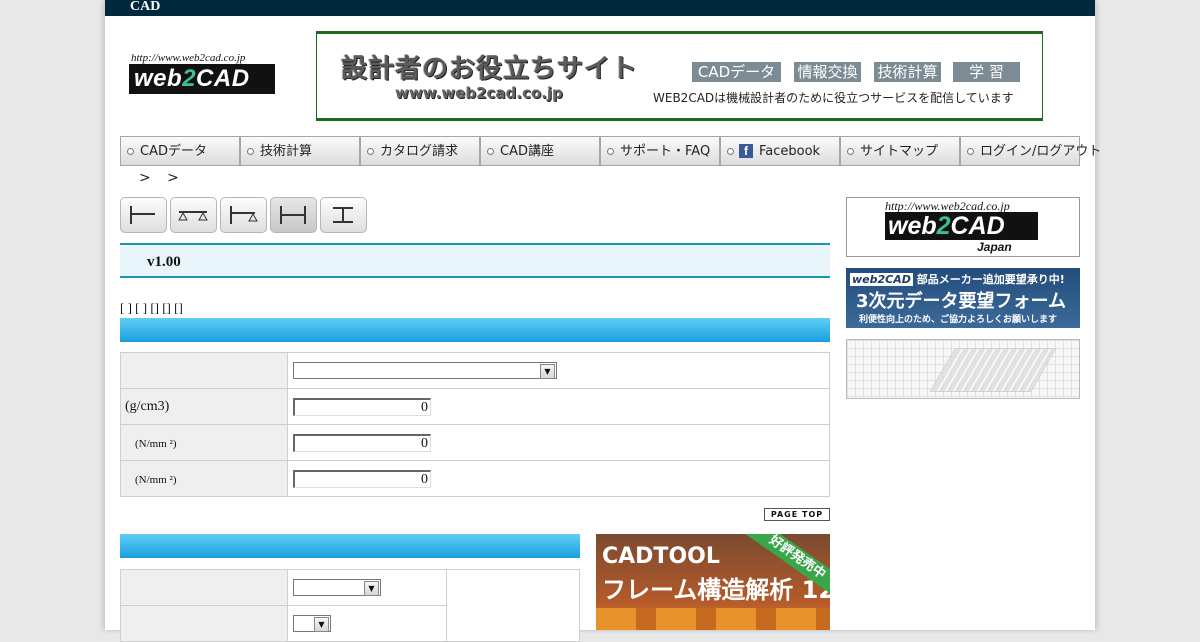 Image resolution: width=1200 pixels, height=642 pixels. I want to click on banner-tagline: WEB2CADは機械設計者のために役立つサービスを配信しています, so click(833, 98).